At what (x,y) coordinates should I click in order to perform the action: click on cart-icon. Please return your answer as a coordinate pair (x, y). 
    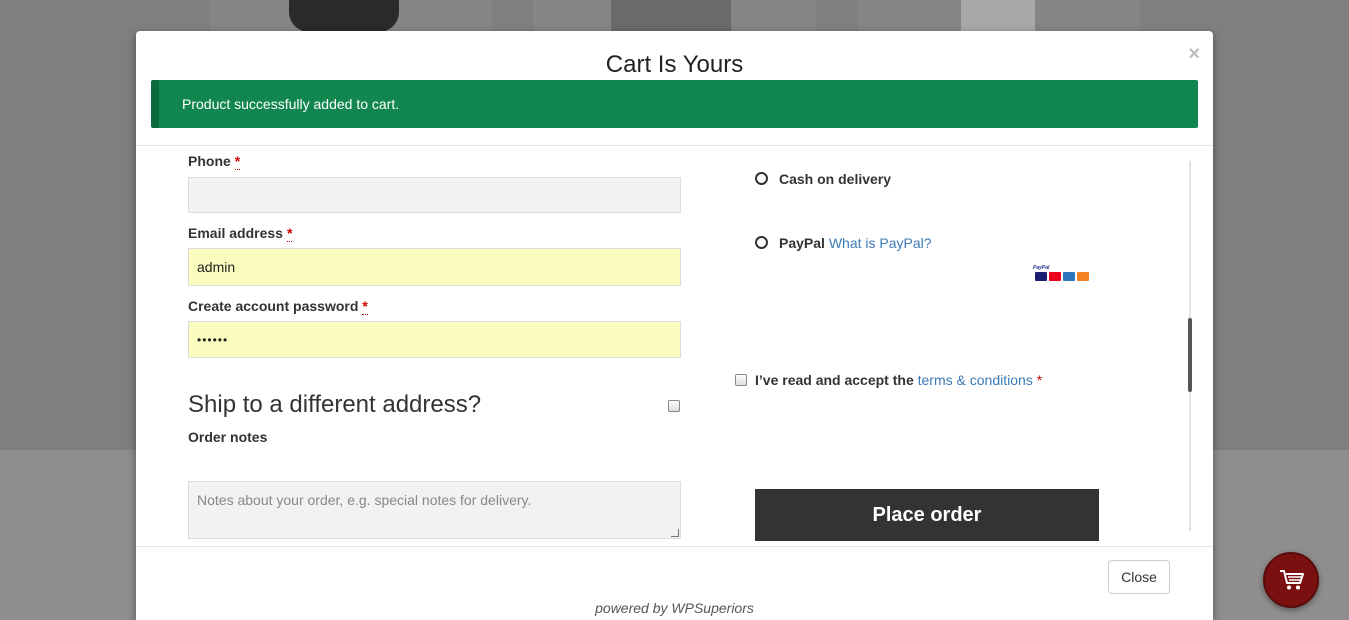
    Looking at the image, I should click on (1292, 580).